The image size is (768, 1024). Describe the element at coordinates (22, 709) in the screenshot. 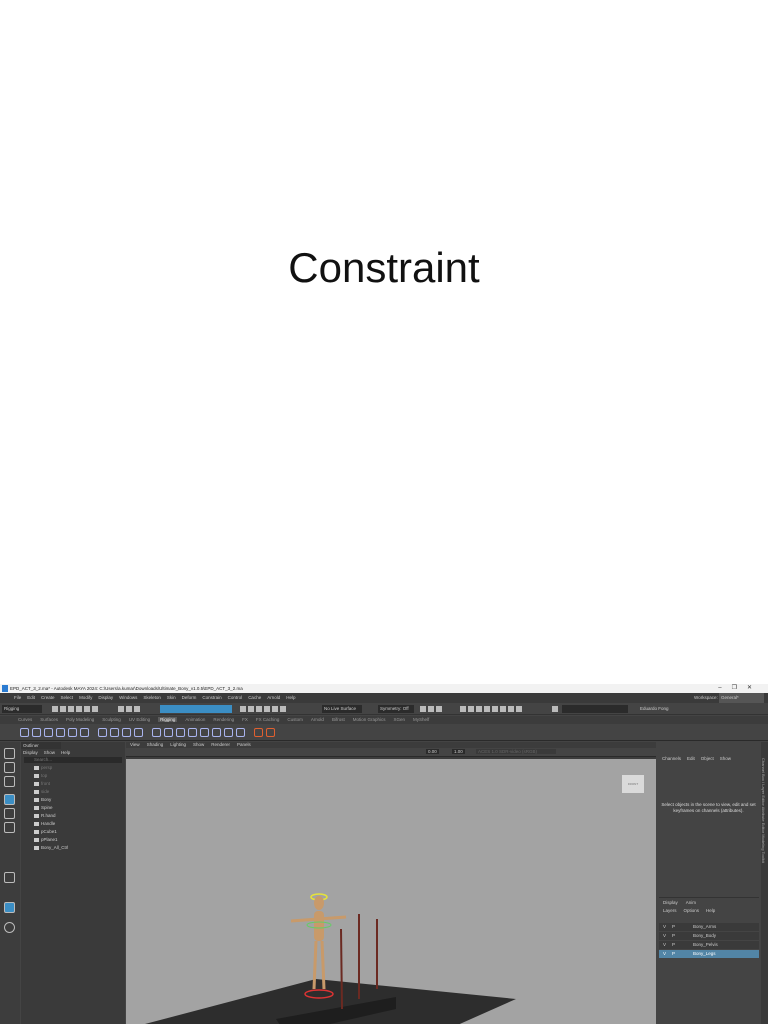

I see `menu-set-dropdown: Rigging` at that location.